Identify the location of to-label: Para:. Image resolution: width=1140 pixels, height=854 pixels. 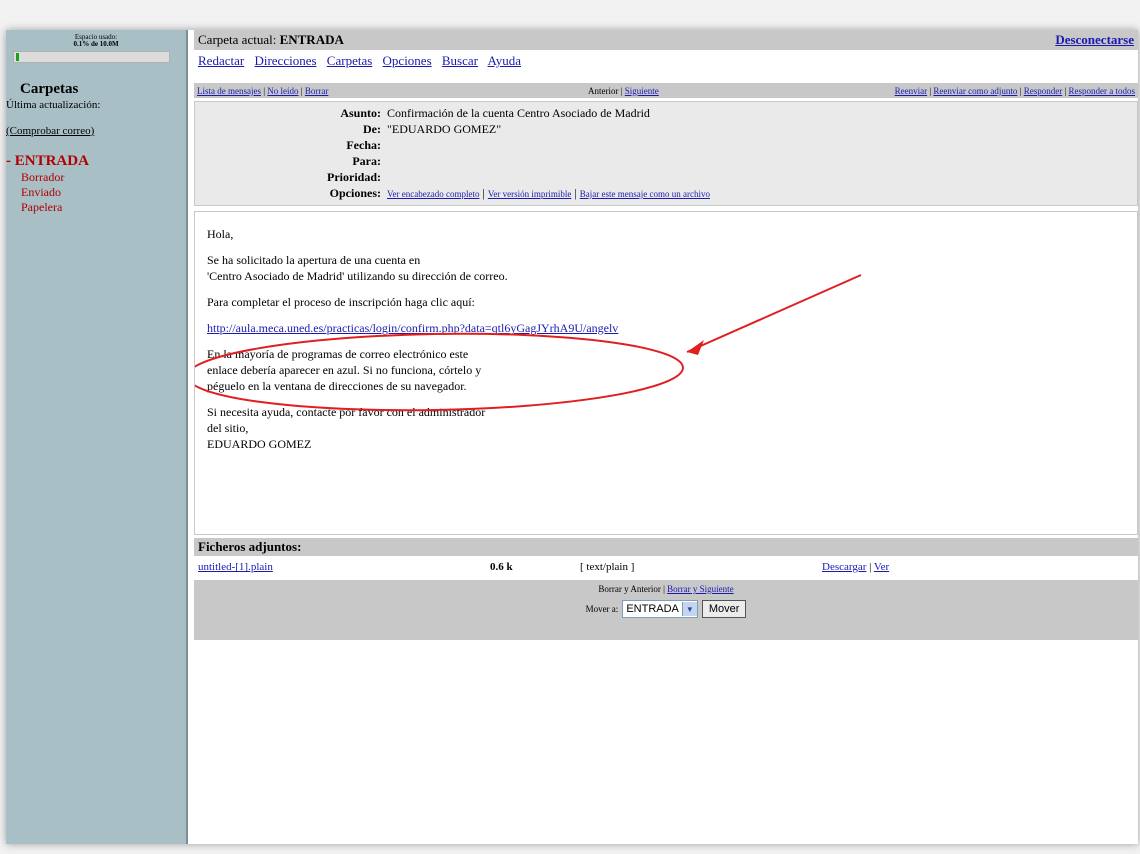
(366, 161).